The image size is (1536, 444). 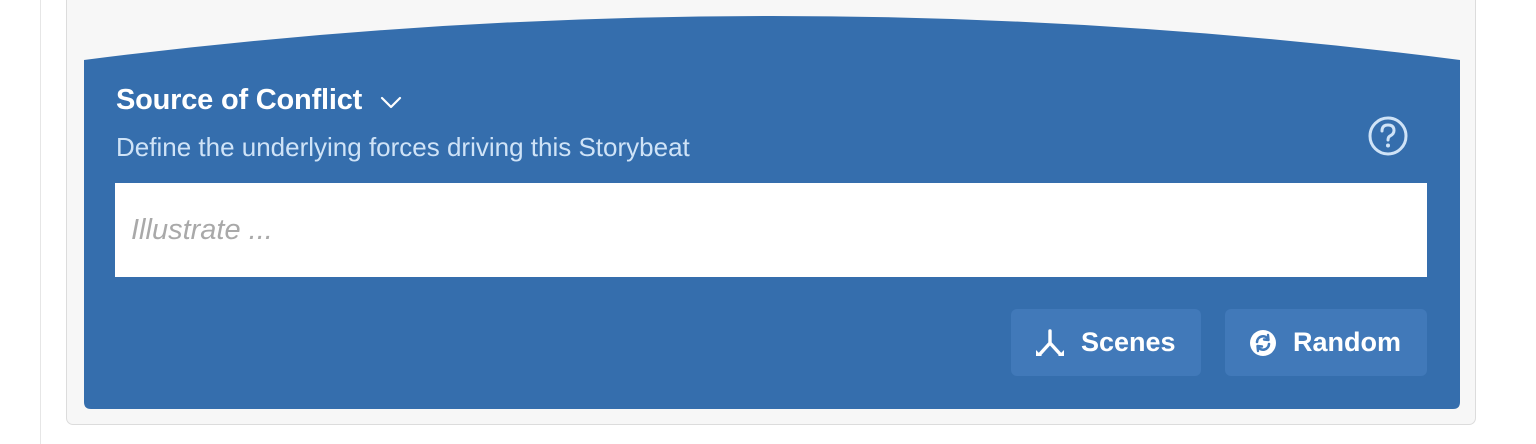 I want to click on page-divider, so click(x=40, y=222).